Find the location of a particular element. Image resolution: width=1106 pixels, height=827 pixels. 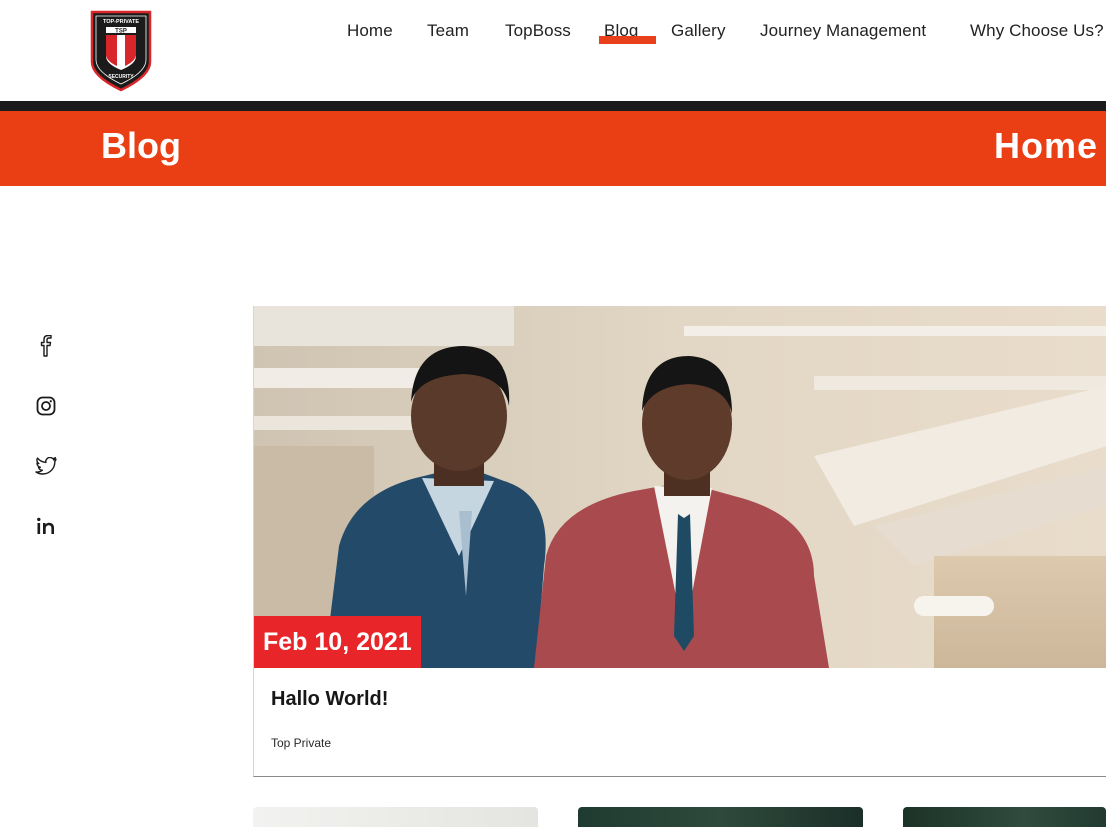

instagram-icon is located at coordinates (46, 406).